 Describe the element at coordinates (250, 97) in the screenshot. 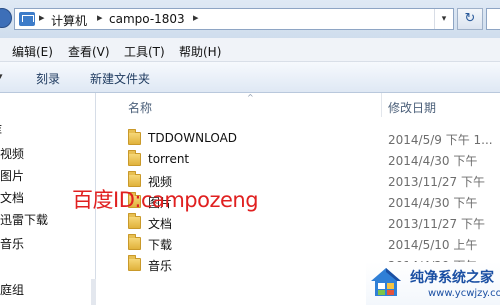

I see `sort-ascending-icon: ^` at that location.